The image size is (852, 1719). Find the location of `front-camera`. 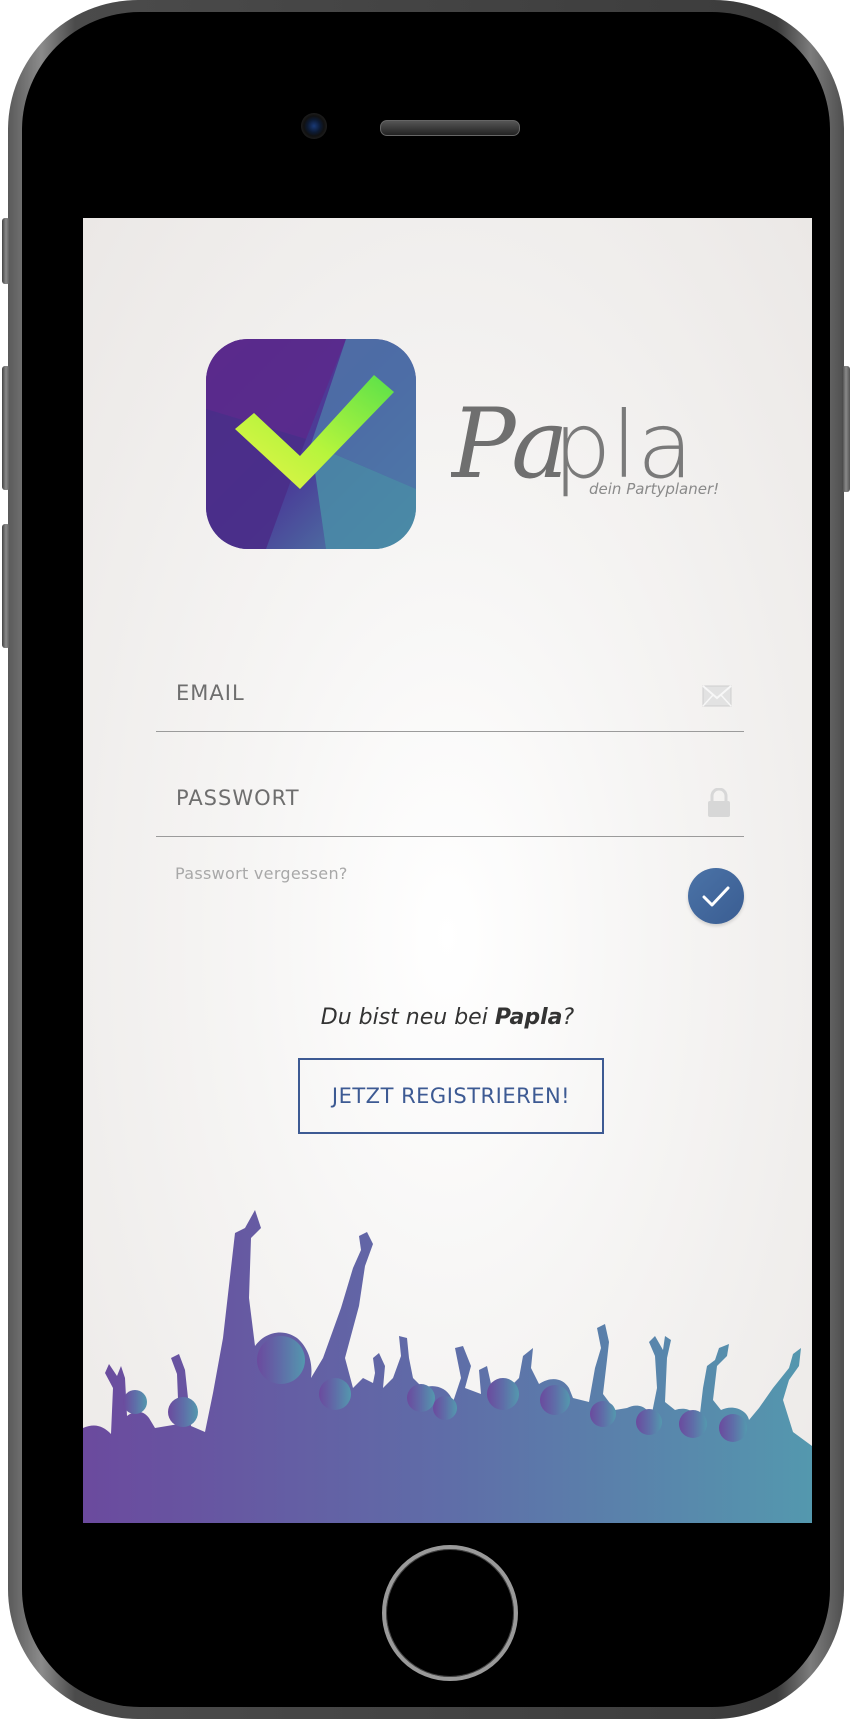

front-camera is located at coordinates (314, 126).